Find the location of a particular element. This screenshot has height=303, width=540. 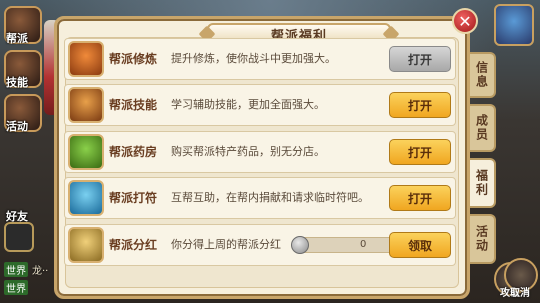

list-item-guild-talisman: 帮派打符 互帮互助，在帮内捐献和请求临时符吧。 打开 is located at coordinates (260, 198).